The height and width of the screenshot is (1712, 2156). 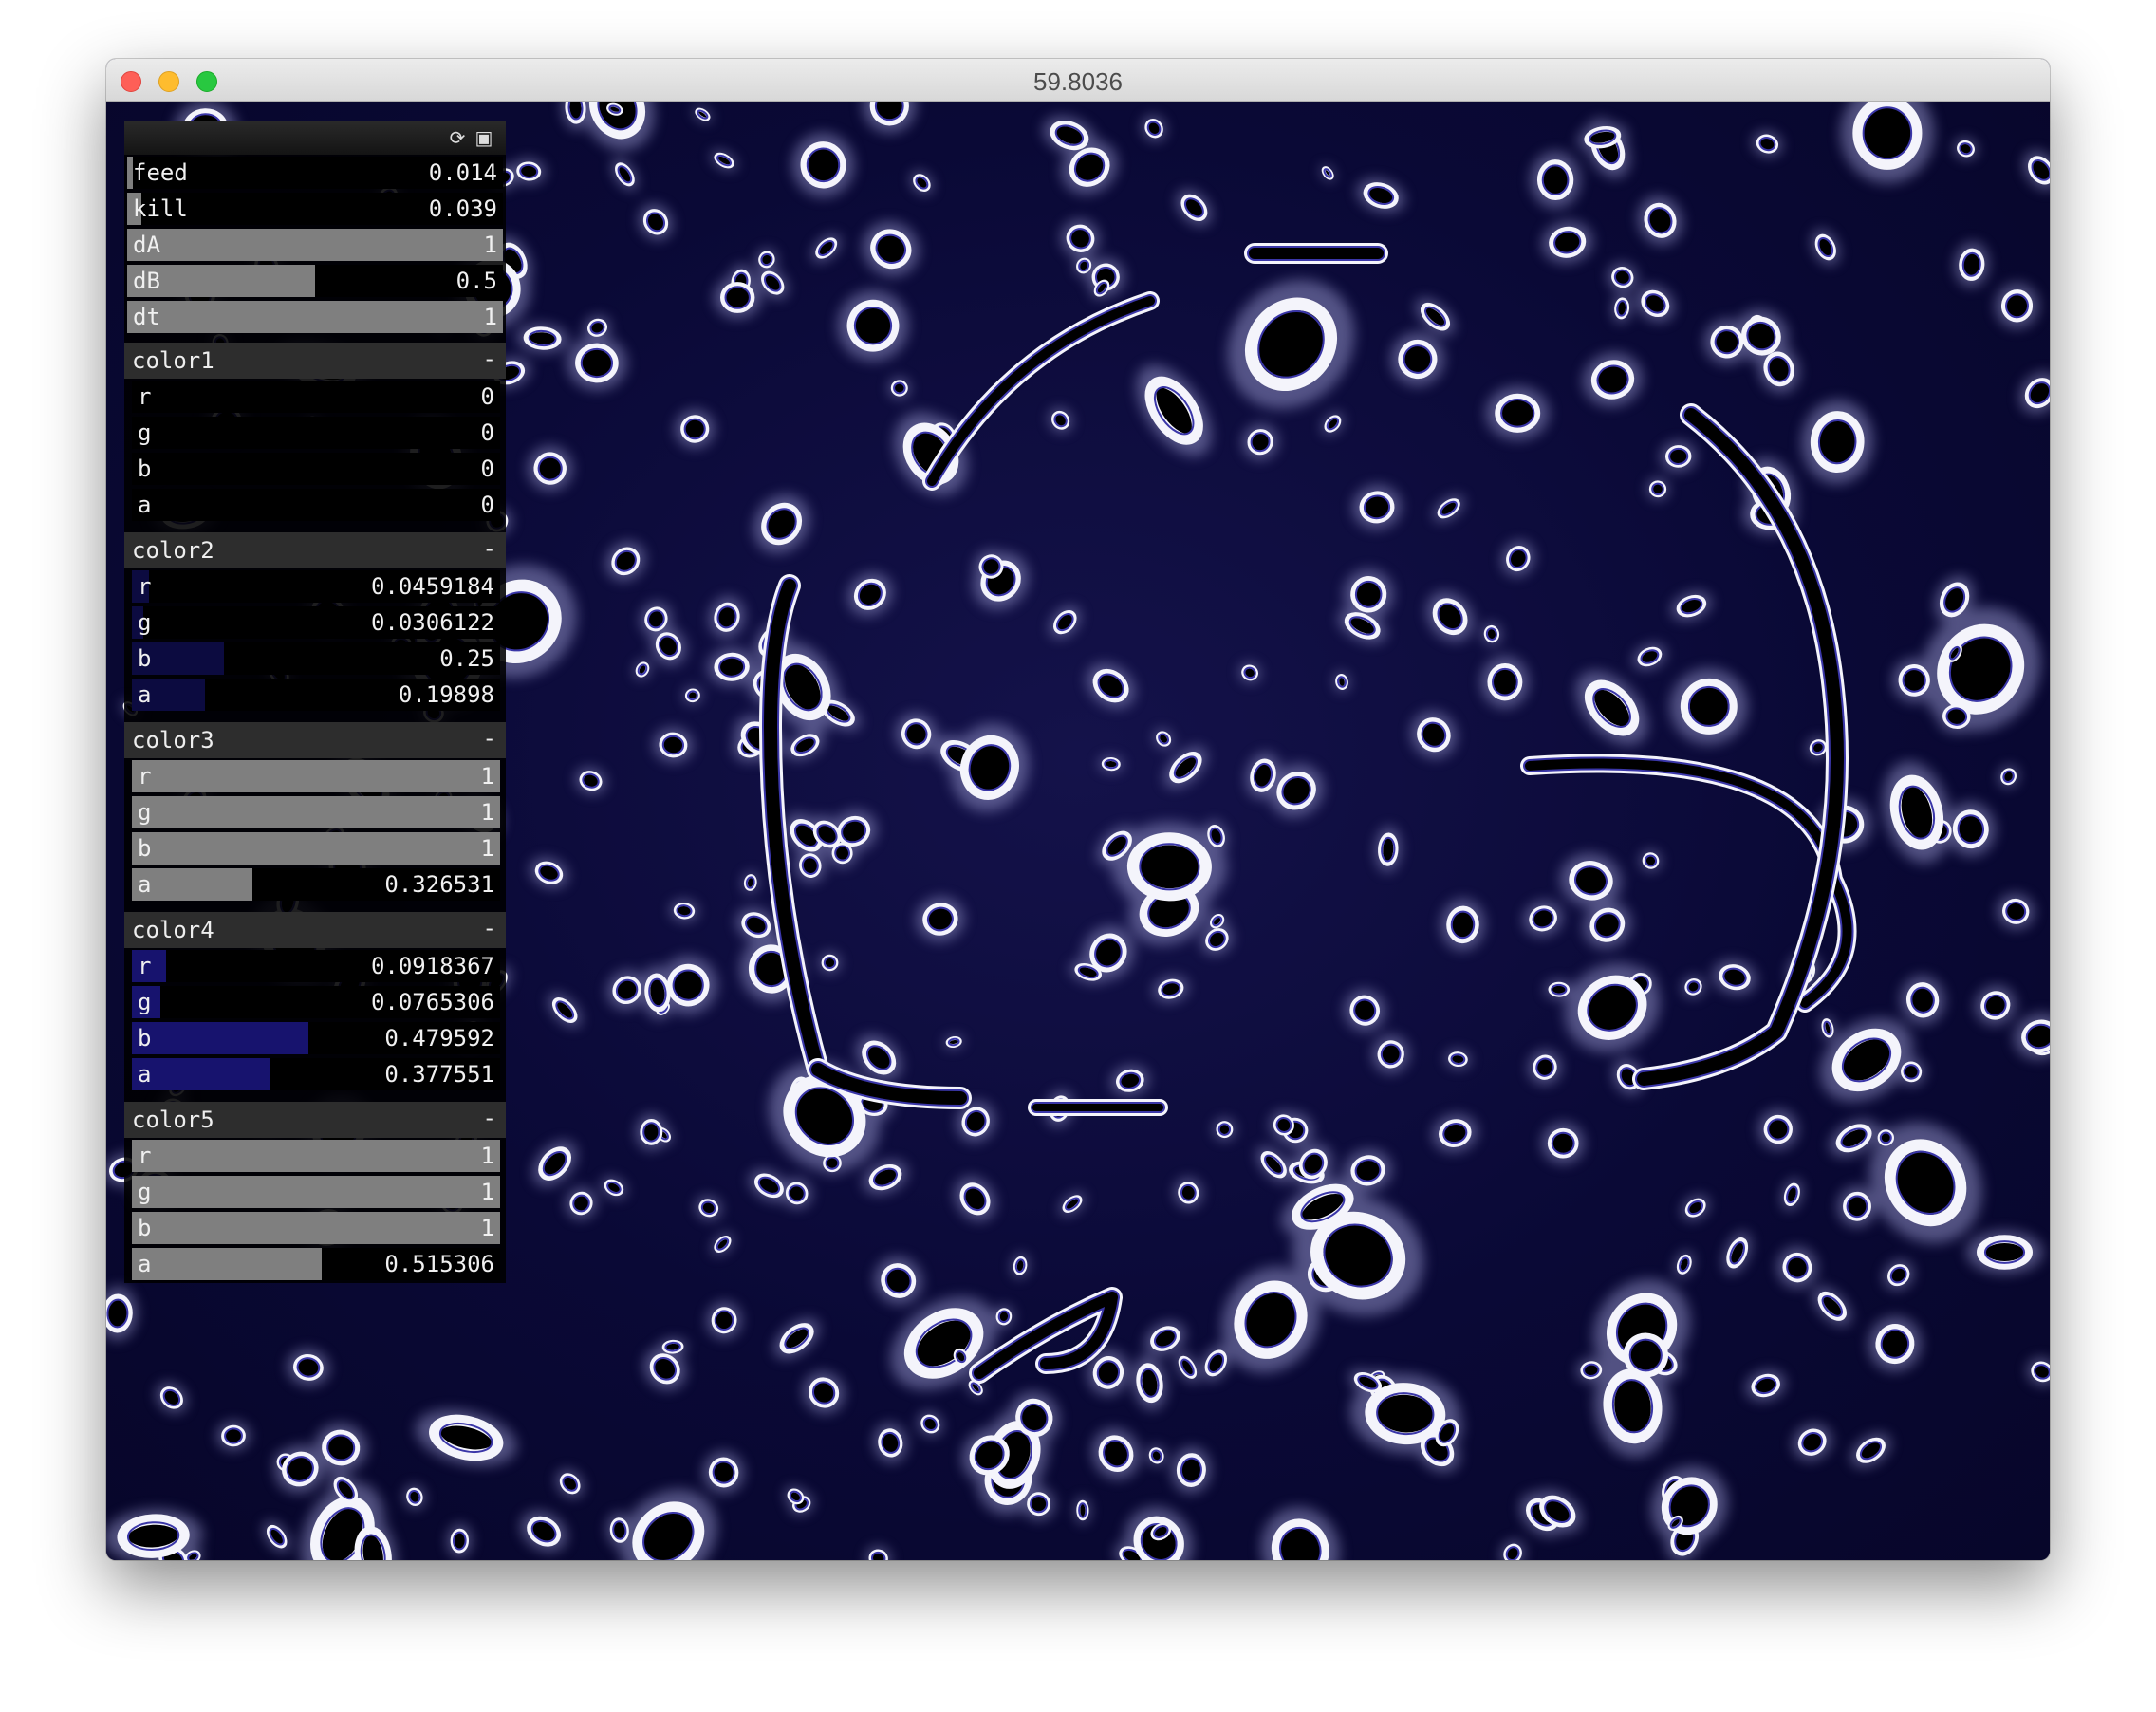 I want to click on slider-value: 0.515306, so click(x=439, y=1264).